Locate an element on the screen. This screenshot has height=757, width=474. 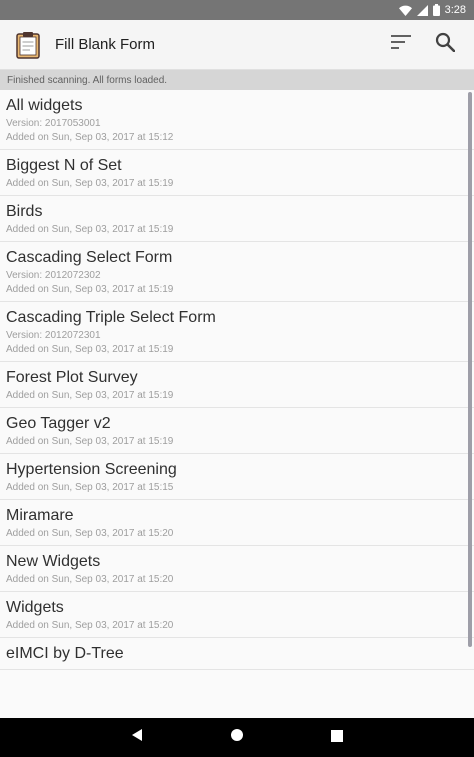
back-button is located at coordinates (137, 737).